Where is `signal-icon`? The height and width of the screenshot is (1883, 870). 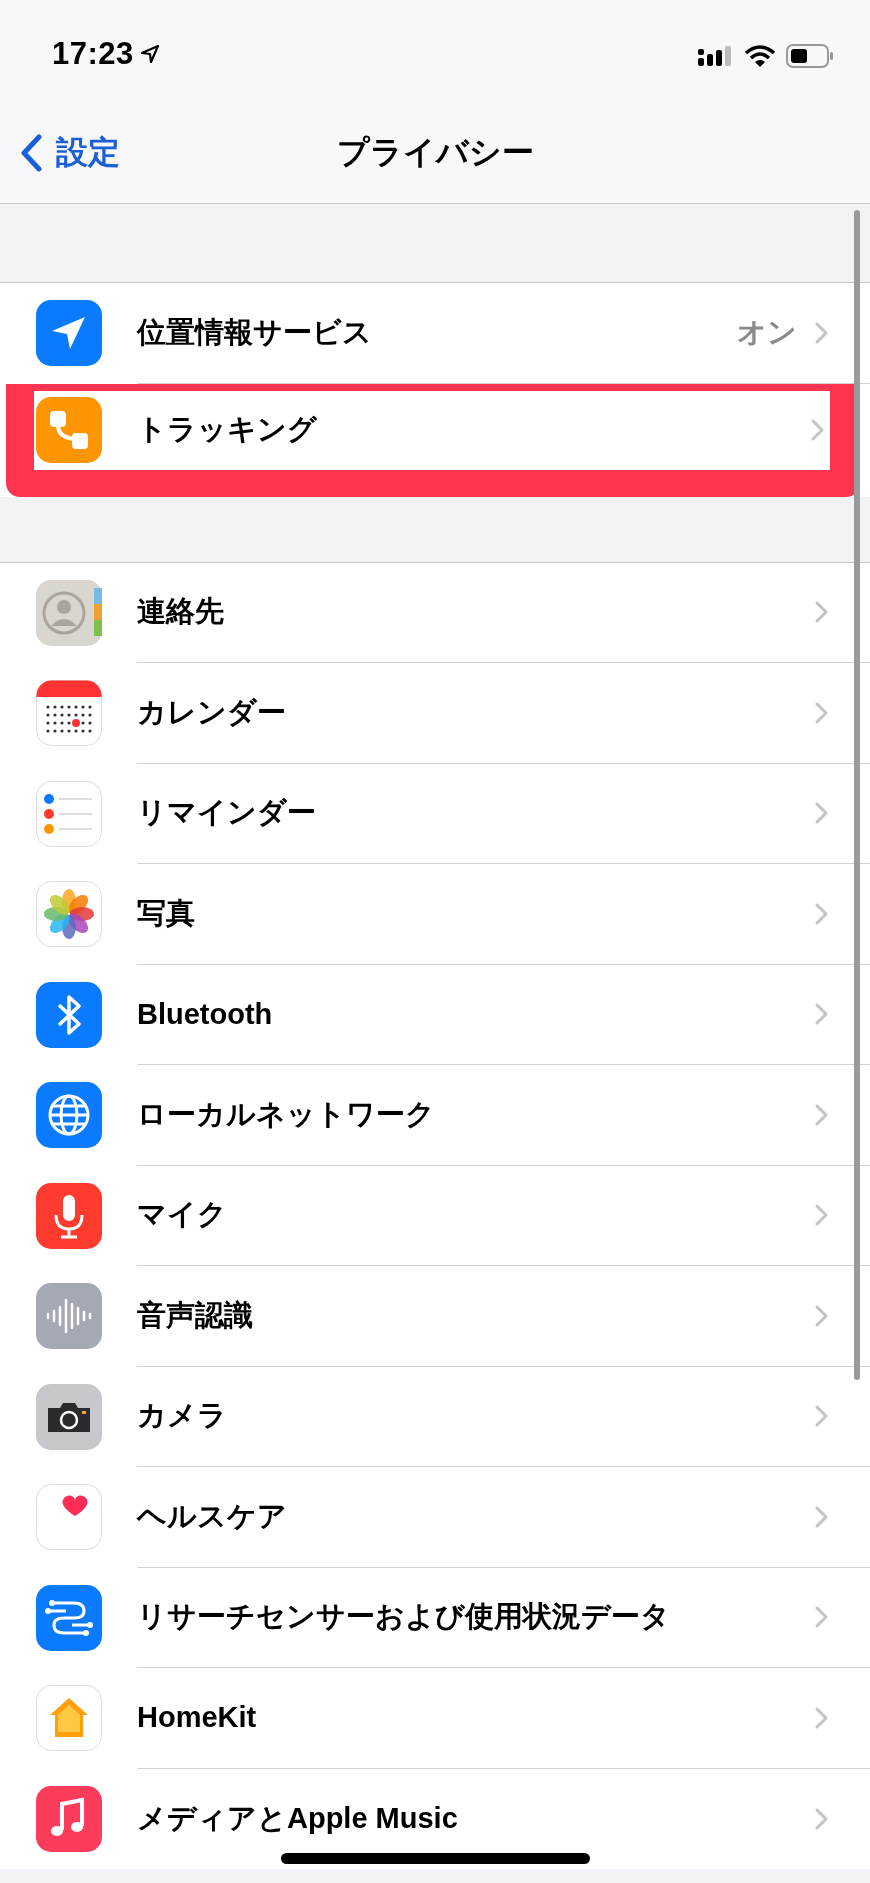
signal-icon is located at coordinates (716, 56).